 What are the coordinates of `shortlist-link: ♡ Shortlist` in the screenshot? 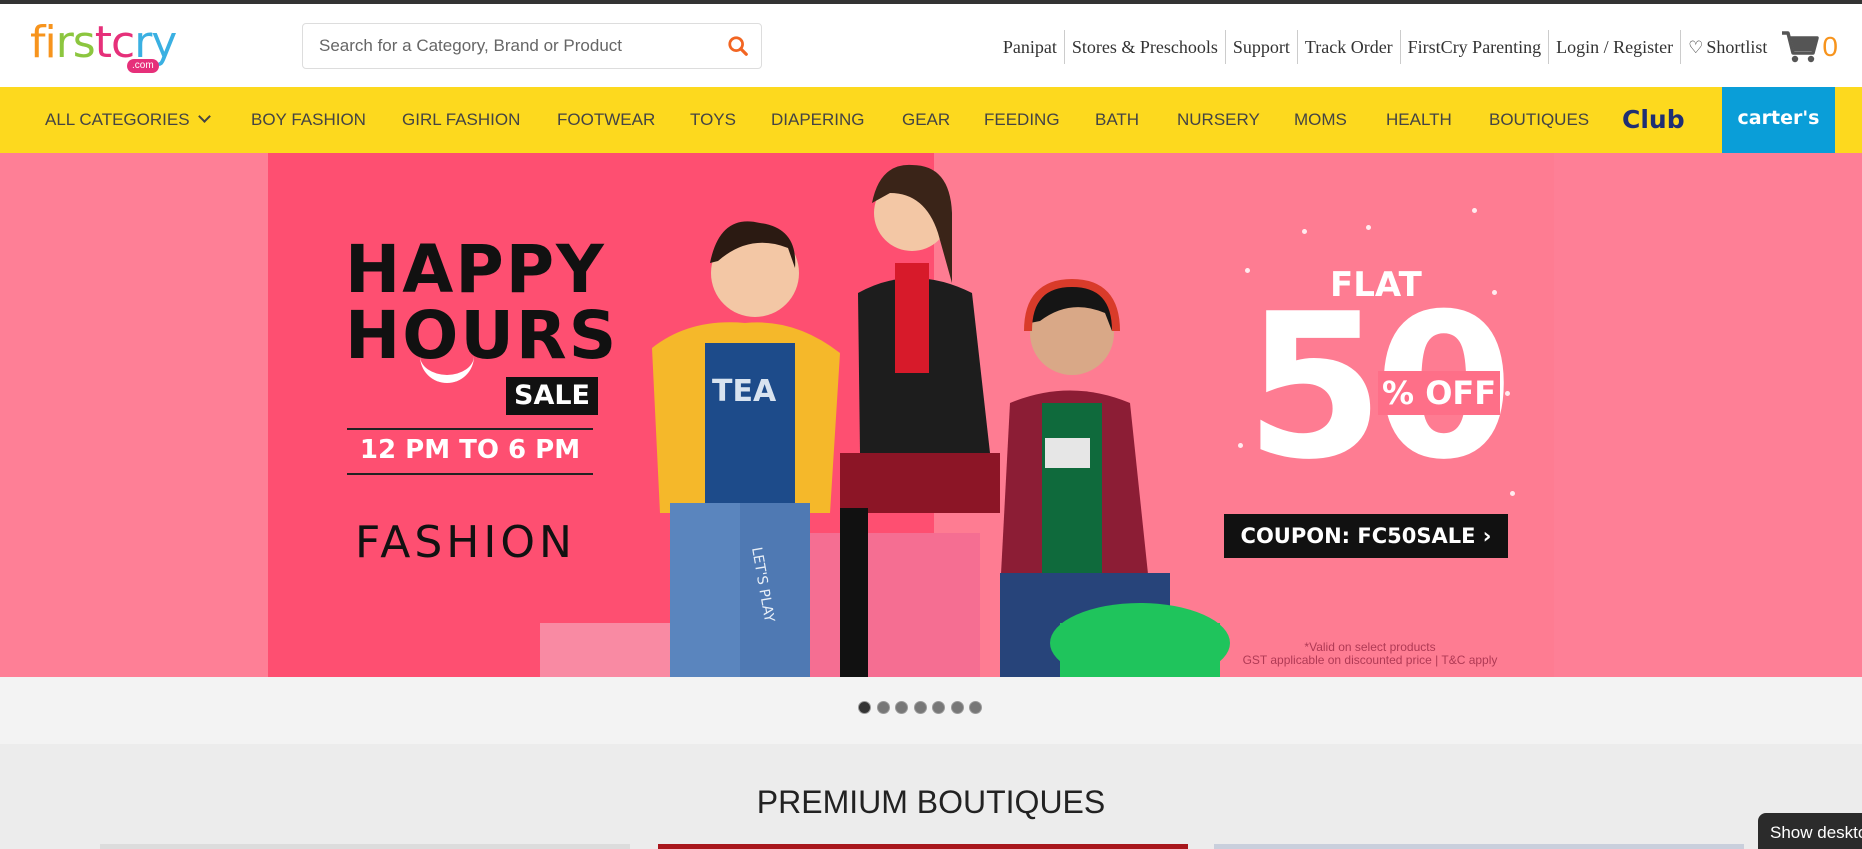 It's located at (1727, 47).